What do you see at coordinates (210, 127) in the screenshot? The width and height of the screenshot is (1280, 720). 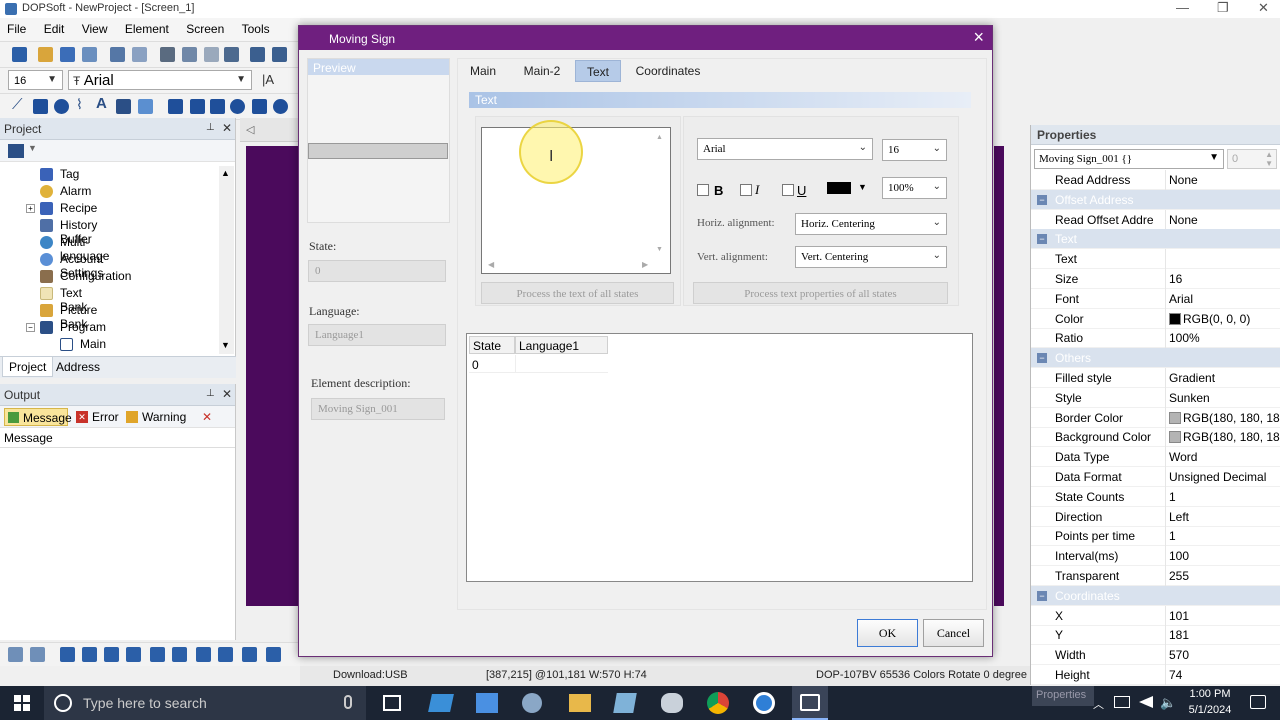 I see `pin-icon: ⊥` at bounding box center [210, 127].